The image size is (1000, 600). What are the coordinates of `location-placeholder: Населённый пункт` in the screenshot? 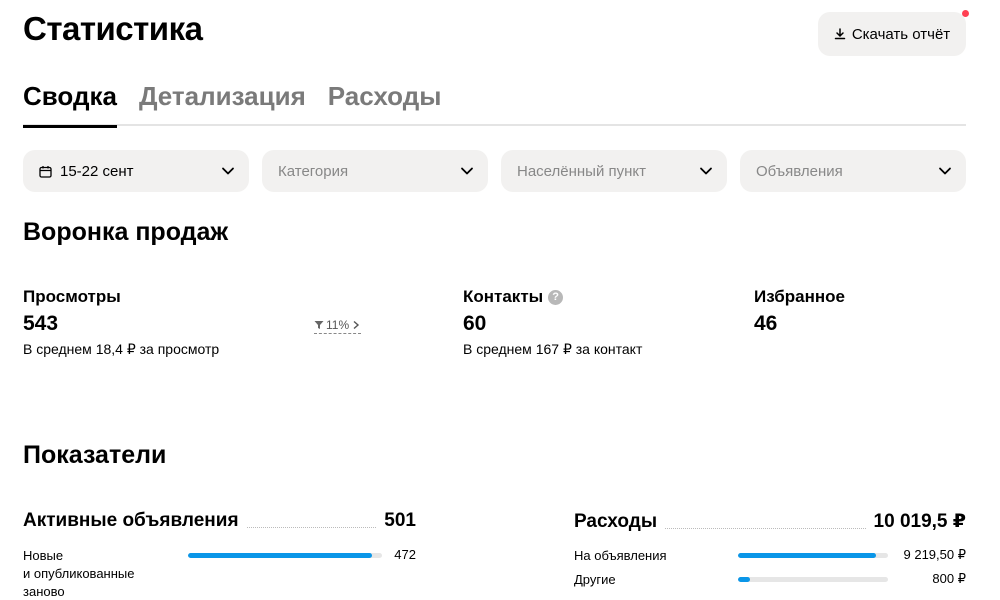 It's located at (582, 171).